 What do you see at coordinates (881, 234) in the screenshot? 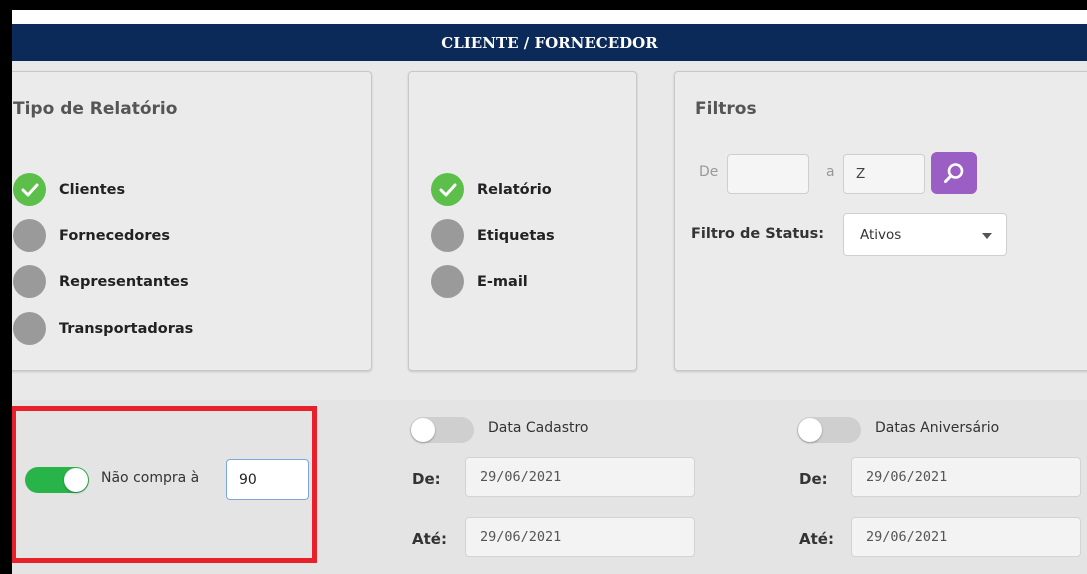
I see `status-select-value: Ativos` at bounding box center [881, 234].